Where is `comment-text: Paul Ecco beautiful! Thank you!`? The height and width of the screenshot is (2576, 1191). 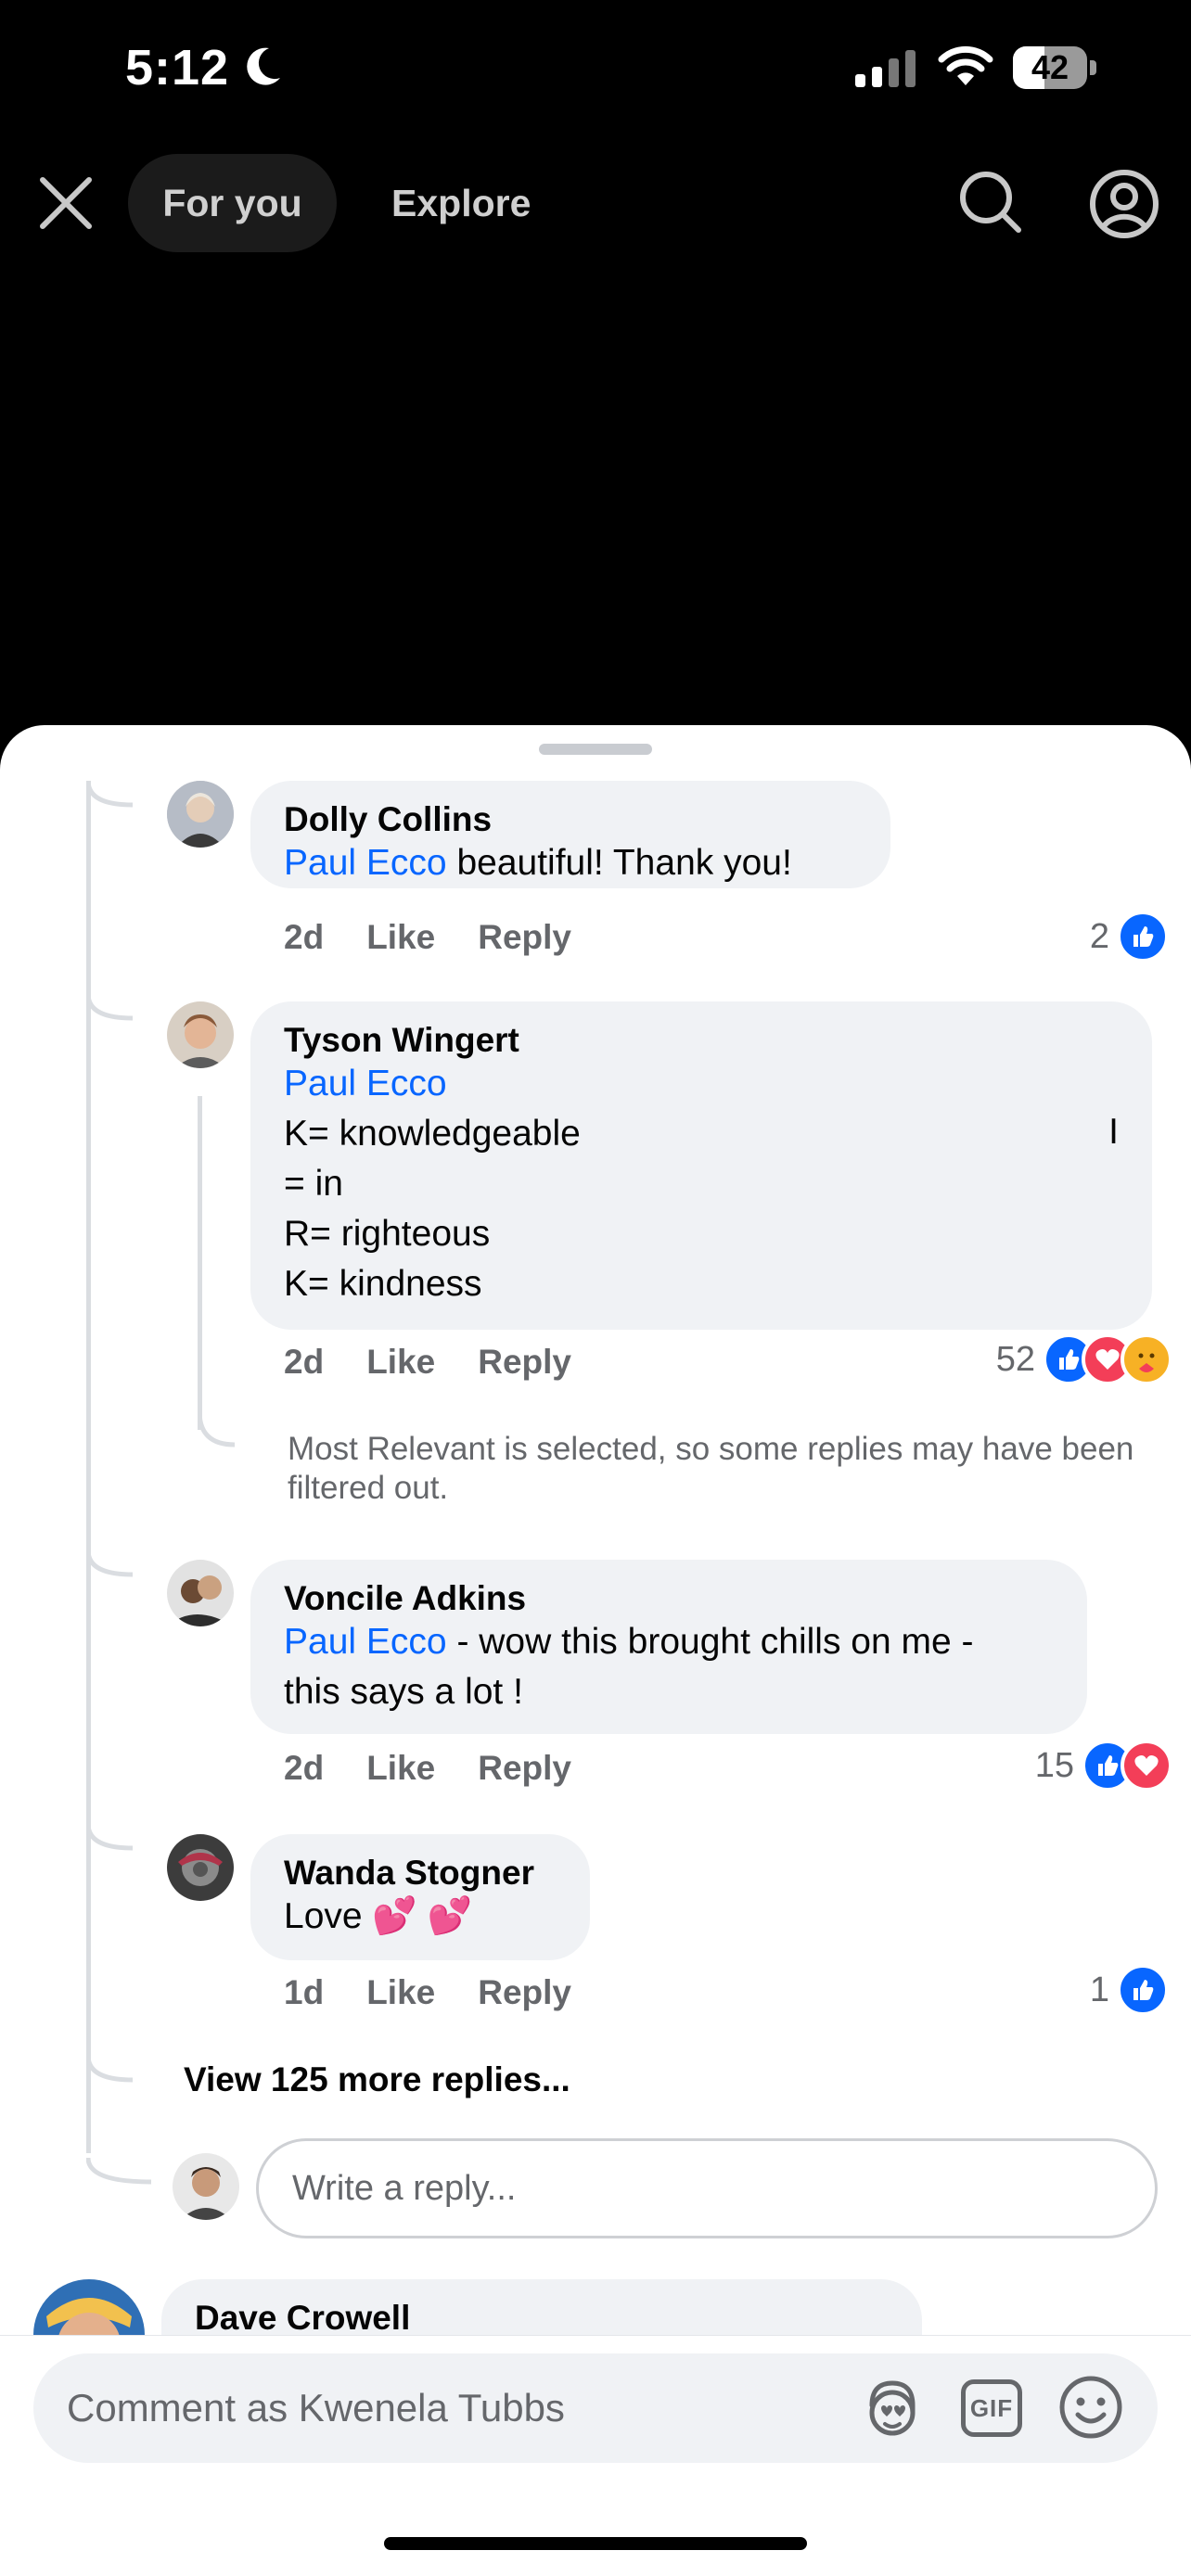 comment-text: Paul Ecco beautiful! Thank you! is located at coordinates (538, 863).